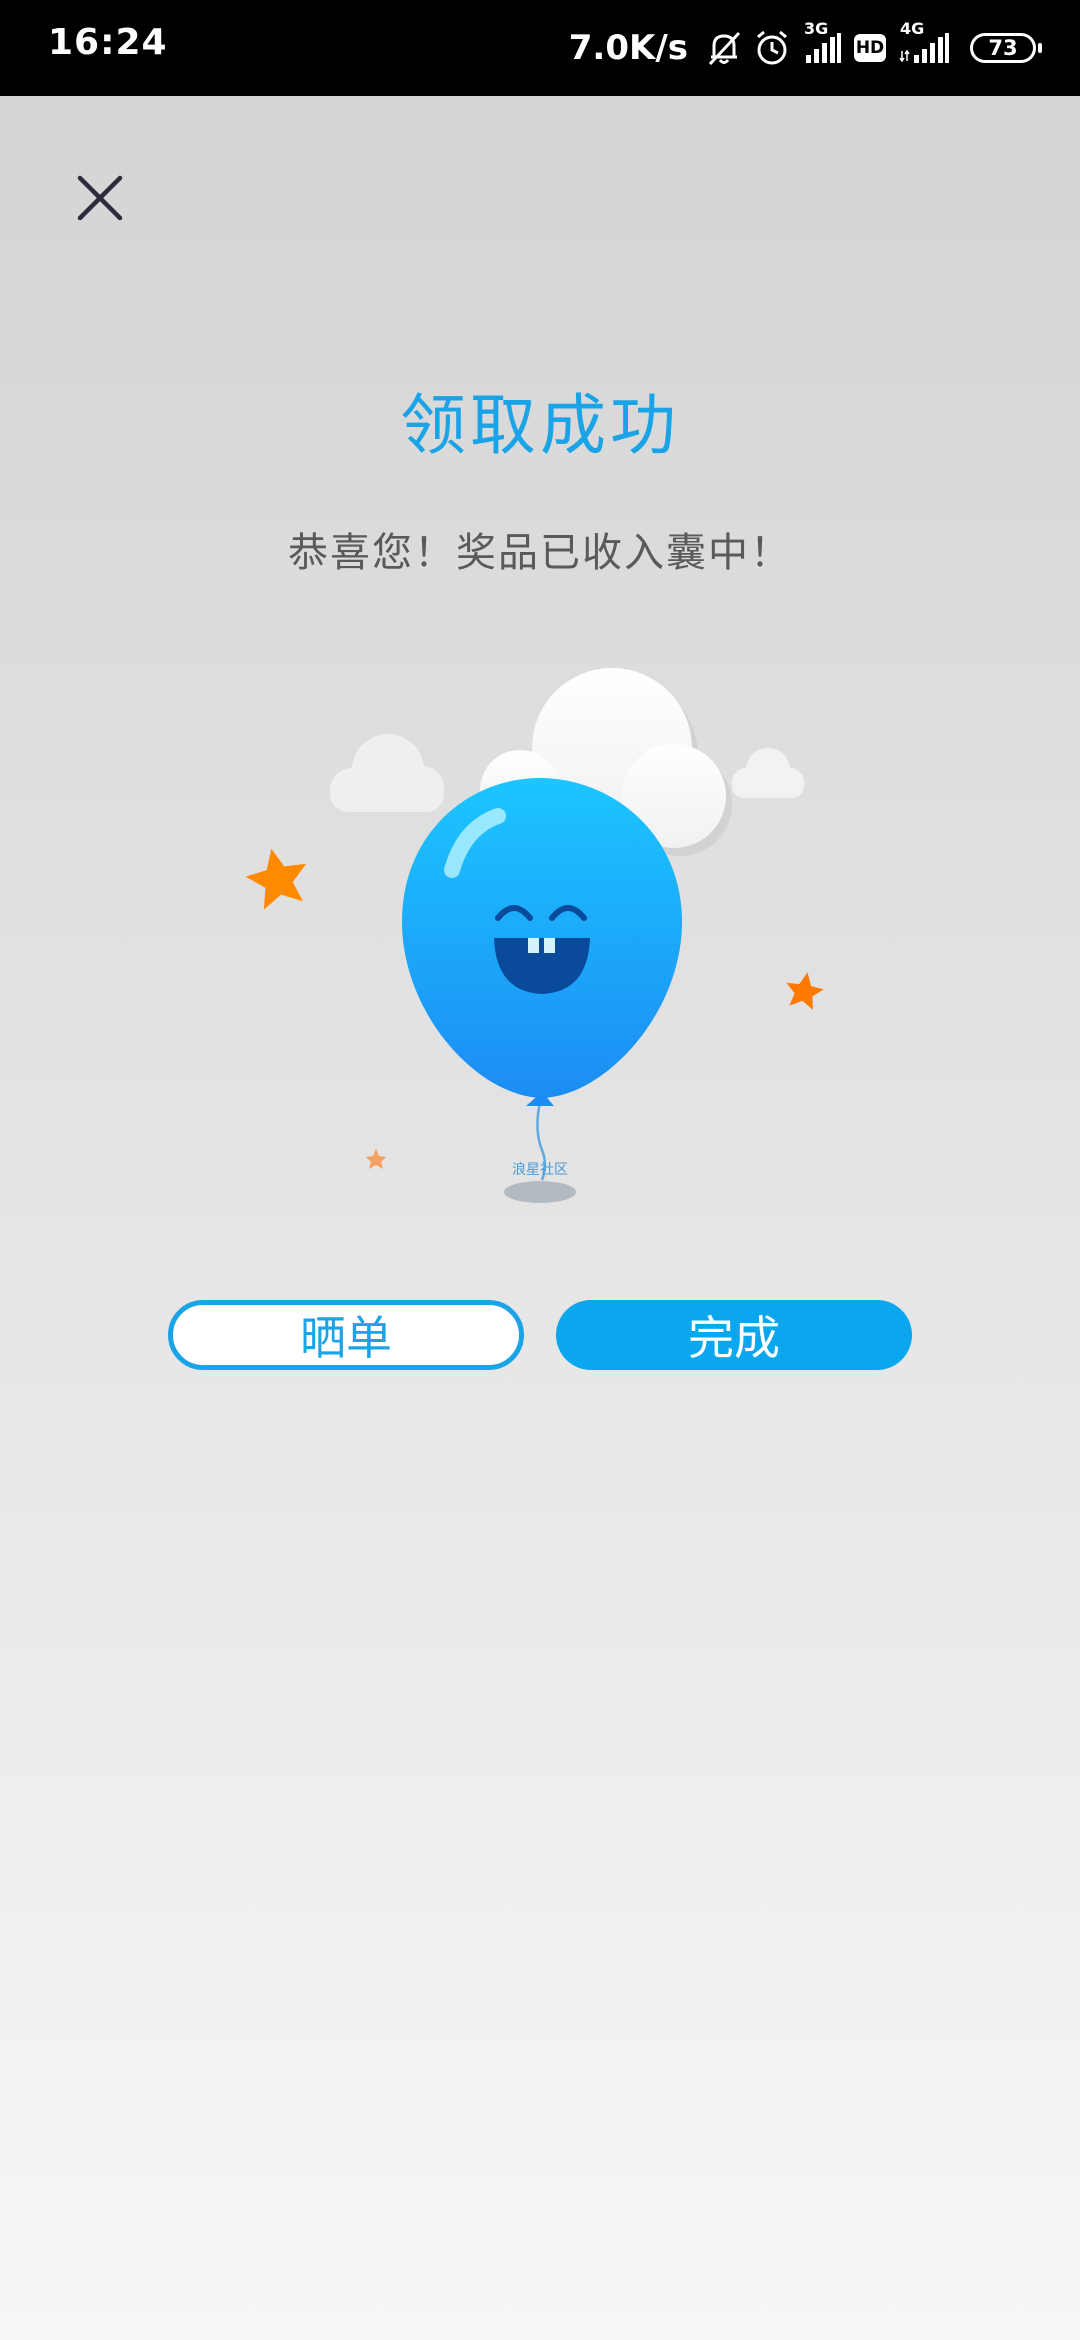 The width and height of the screenshot is (1080, 2340). Describe the element at coordinates (540, 1170) in the screenshot. I see `illustration-caption: 浪星社区` at that location.